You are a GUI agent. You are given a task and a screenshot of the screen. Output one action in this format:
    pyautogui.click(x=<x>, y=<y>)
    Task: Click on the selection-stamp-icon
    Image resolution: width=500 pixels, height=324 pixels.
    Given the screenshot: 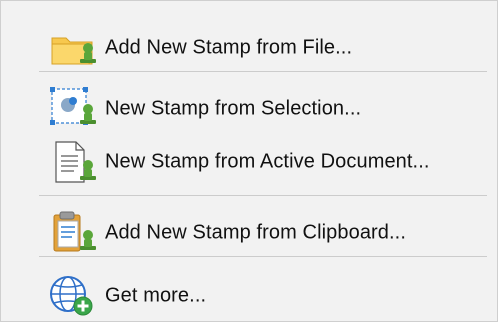 What is the action you would take?
    pyautogui.click(x=74, y=109)
    